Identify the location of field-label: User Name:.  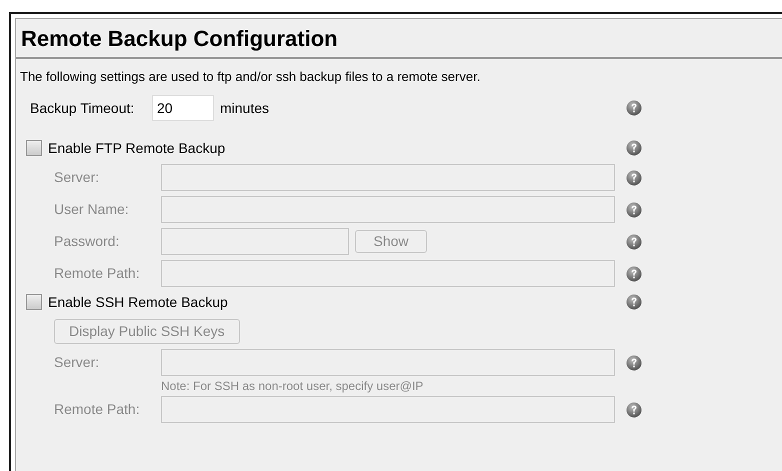
(91, 209).